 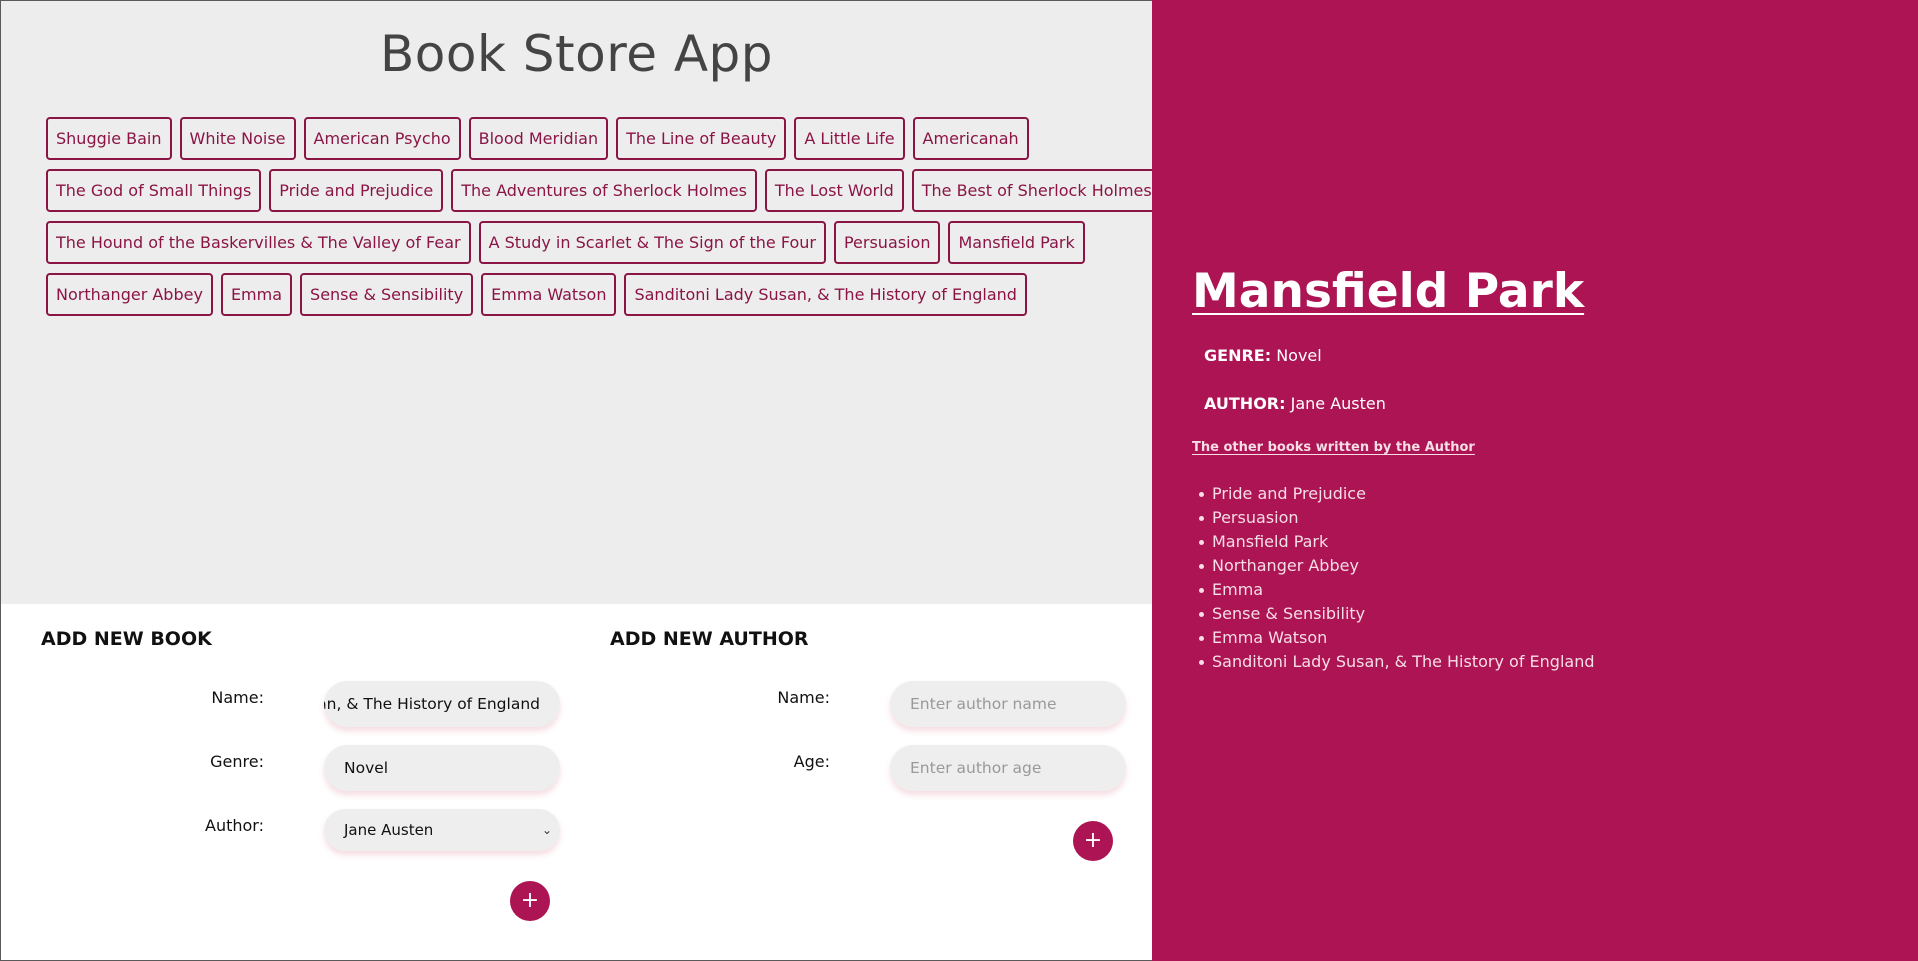 What do you see at coordinates (970, 138) in the screenshot?
I see `book-chip: Americanah` at bounding box center [970, 138].